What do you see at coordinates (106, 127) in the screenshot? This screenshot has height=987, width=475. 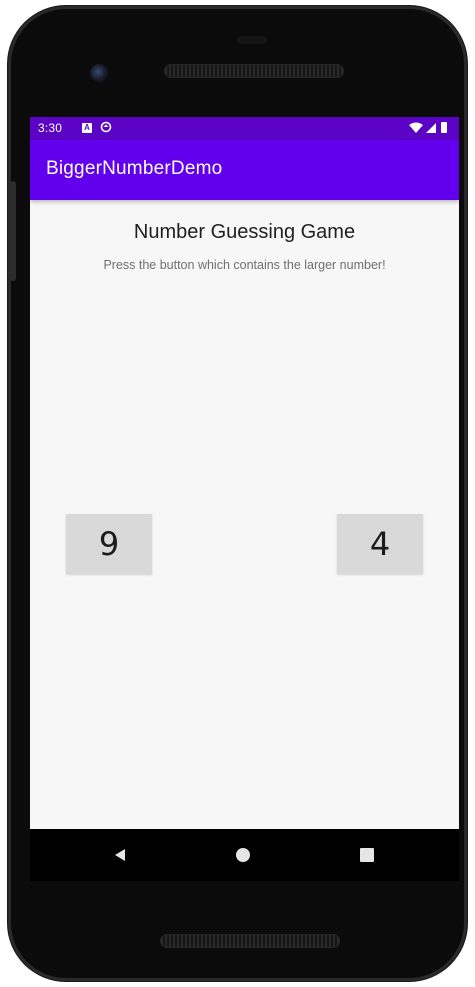 I see `sync-icon` at bounding box center [106, 127].